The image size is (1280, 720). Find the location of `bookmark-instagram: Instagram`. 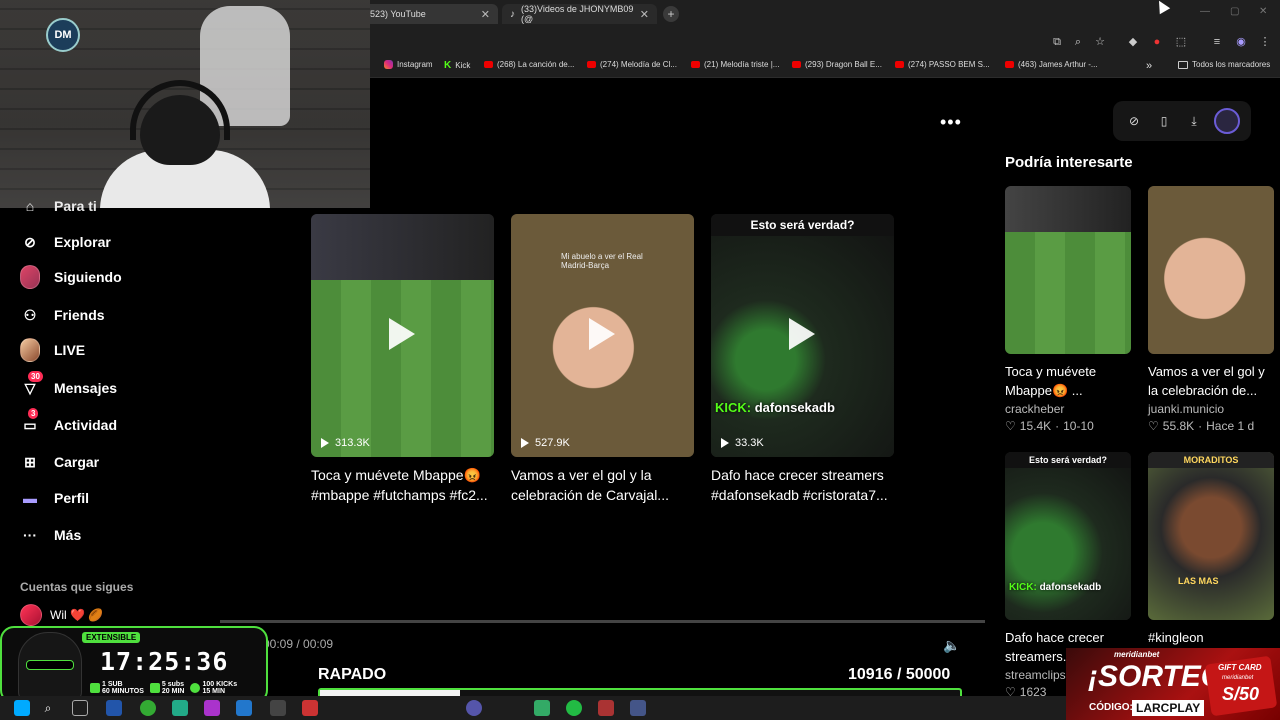

bookmark-instagram: Instagram is located at coordinates (408, 64).